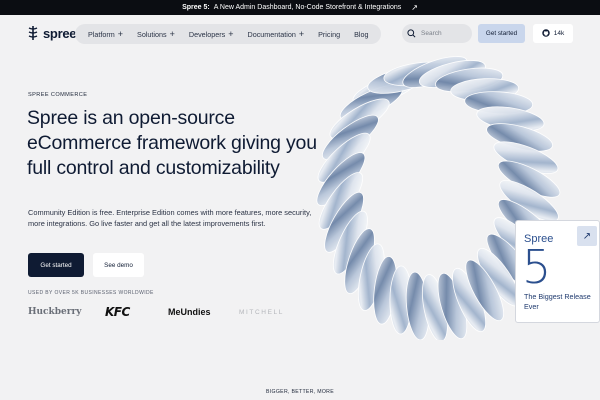 The height and width of the screenshot is (400, 600). I want to click on spree-5-promo-card: ↗ Spree 5 The Biggest Release Ever, so click(557, 271).